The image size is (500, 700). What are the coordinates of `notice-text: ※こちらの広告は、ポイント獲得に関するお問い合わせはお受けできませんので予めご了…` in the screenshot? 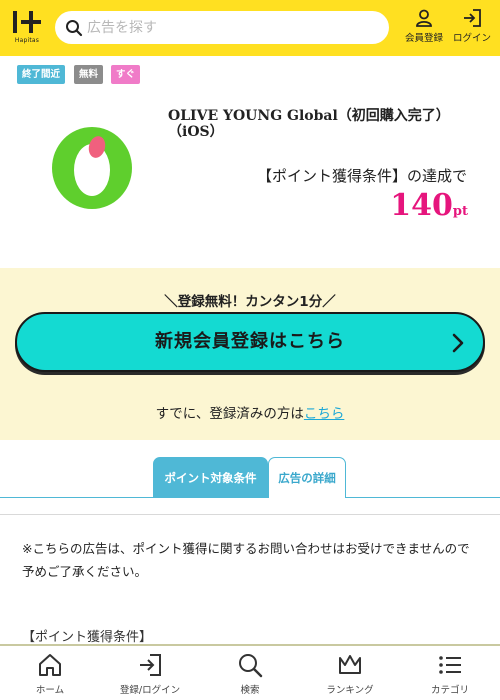 It's located at (246, 560).